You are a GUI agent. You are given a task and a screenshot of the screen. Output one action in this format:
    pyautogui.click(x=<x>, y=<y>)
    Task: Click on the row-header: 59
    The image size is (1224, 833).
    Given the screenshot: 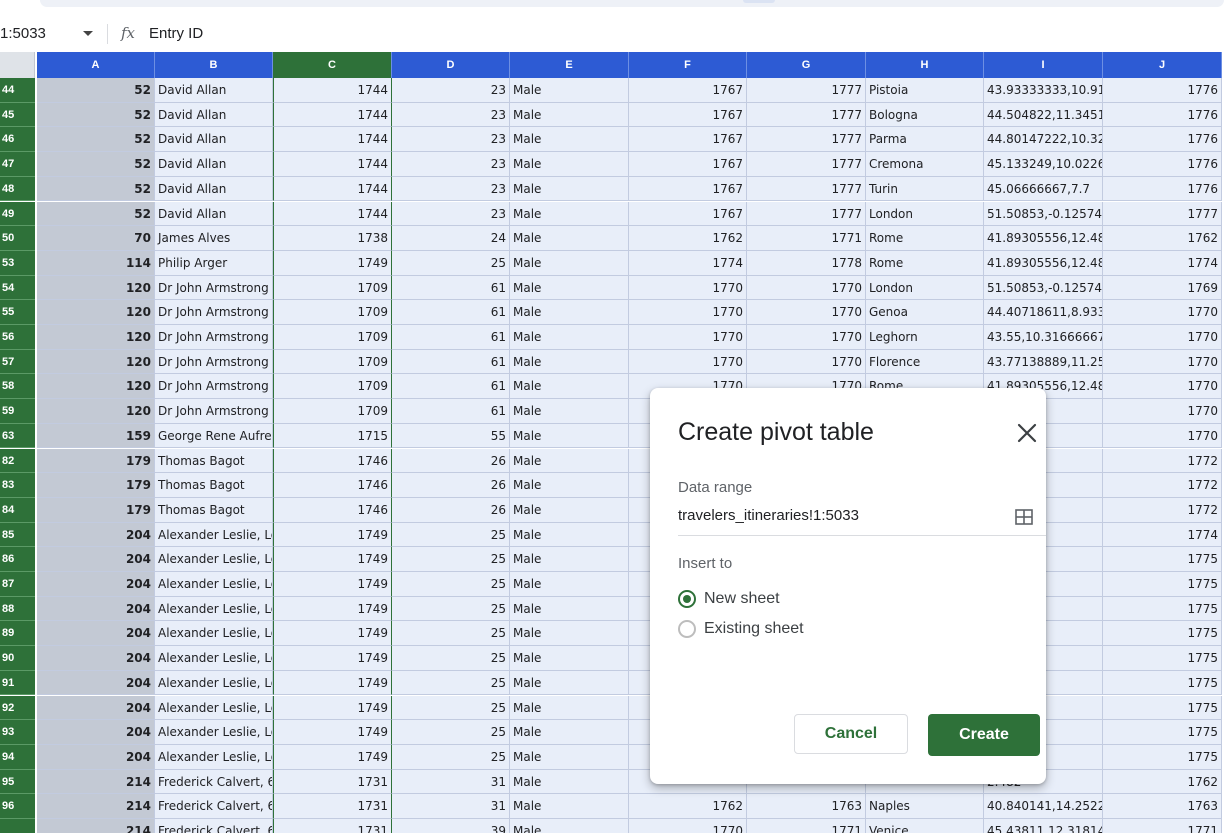 What is the action you would take?
    pyautogui.click(x=17, y=411)
    